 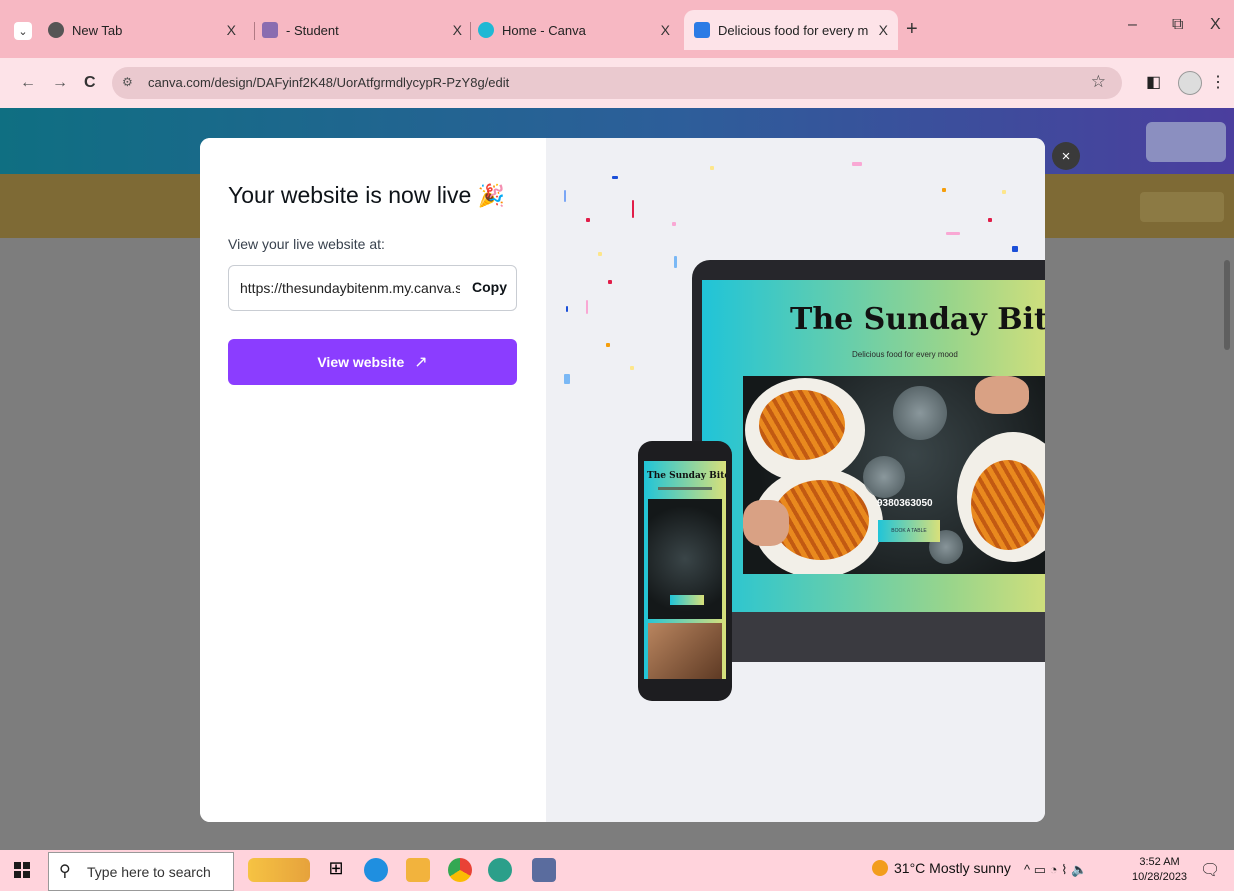 What do you see at coordinates (367, 30) in the screenshot?
I see `tab-student: - Student X` at bounding box center [367, 30].